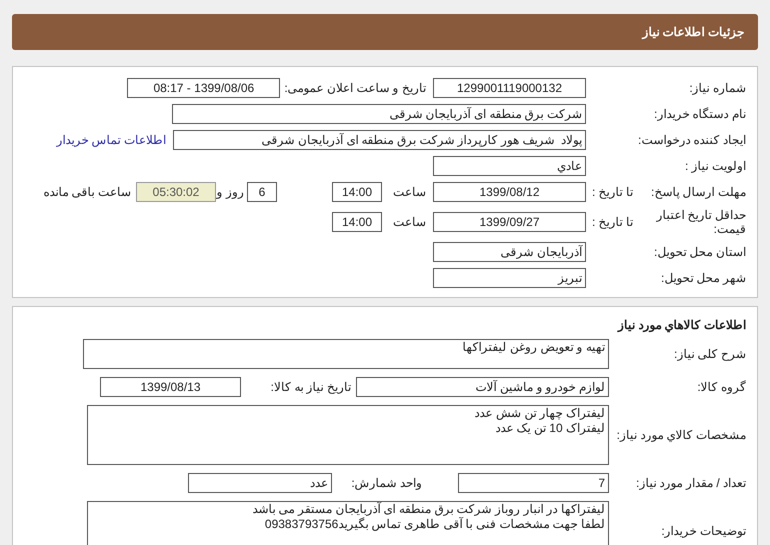 This screenshot has height=545, width=770. What do you see at coordinates (698, 192) in the screenshot?
I see `field-label: مهلت ارسال پاسخ:` at bounding box center [698, 192].